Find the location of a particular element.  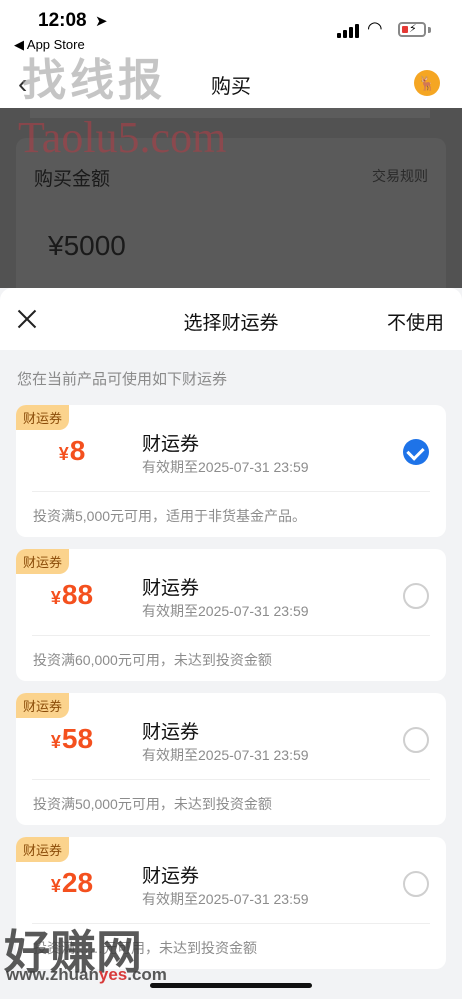

watermark-top: 找线报 is located at coordinates (94, 80).